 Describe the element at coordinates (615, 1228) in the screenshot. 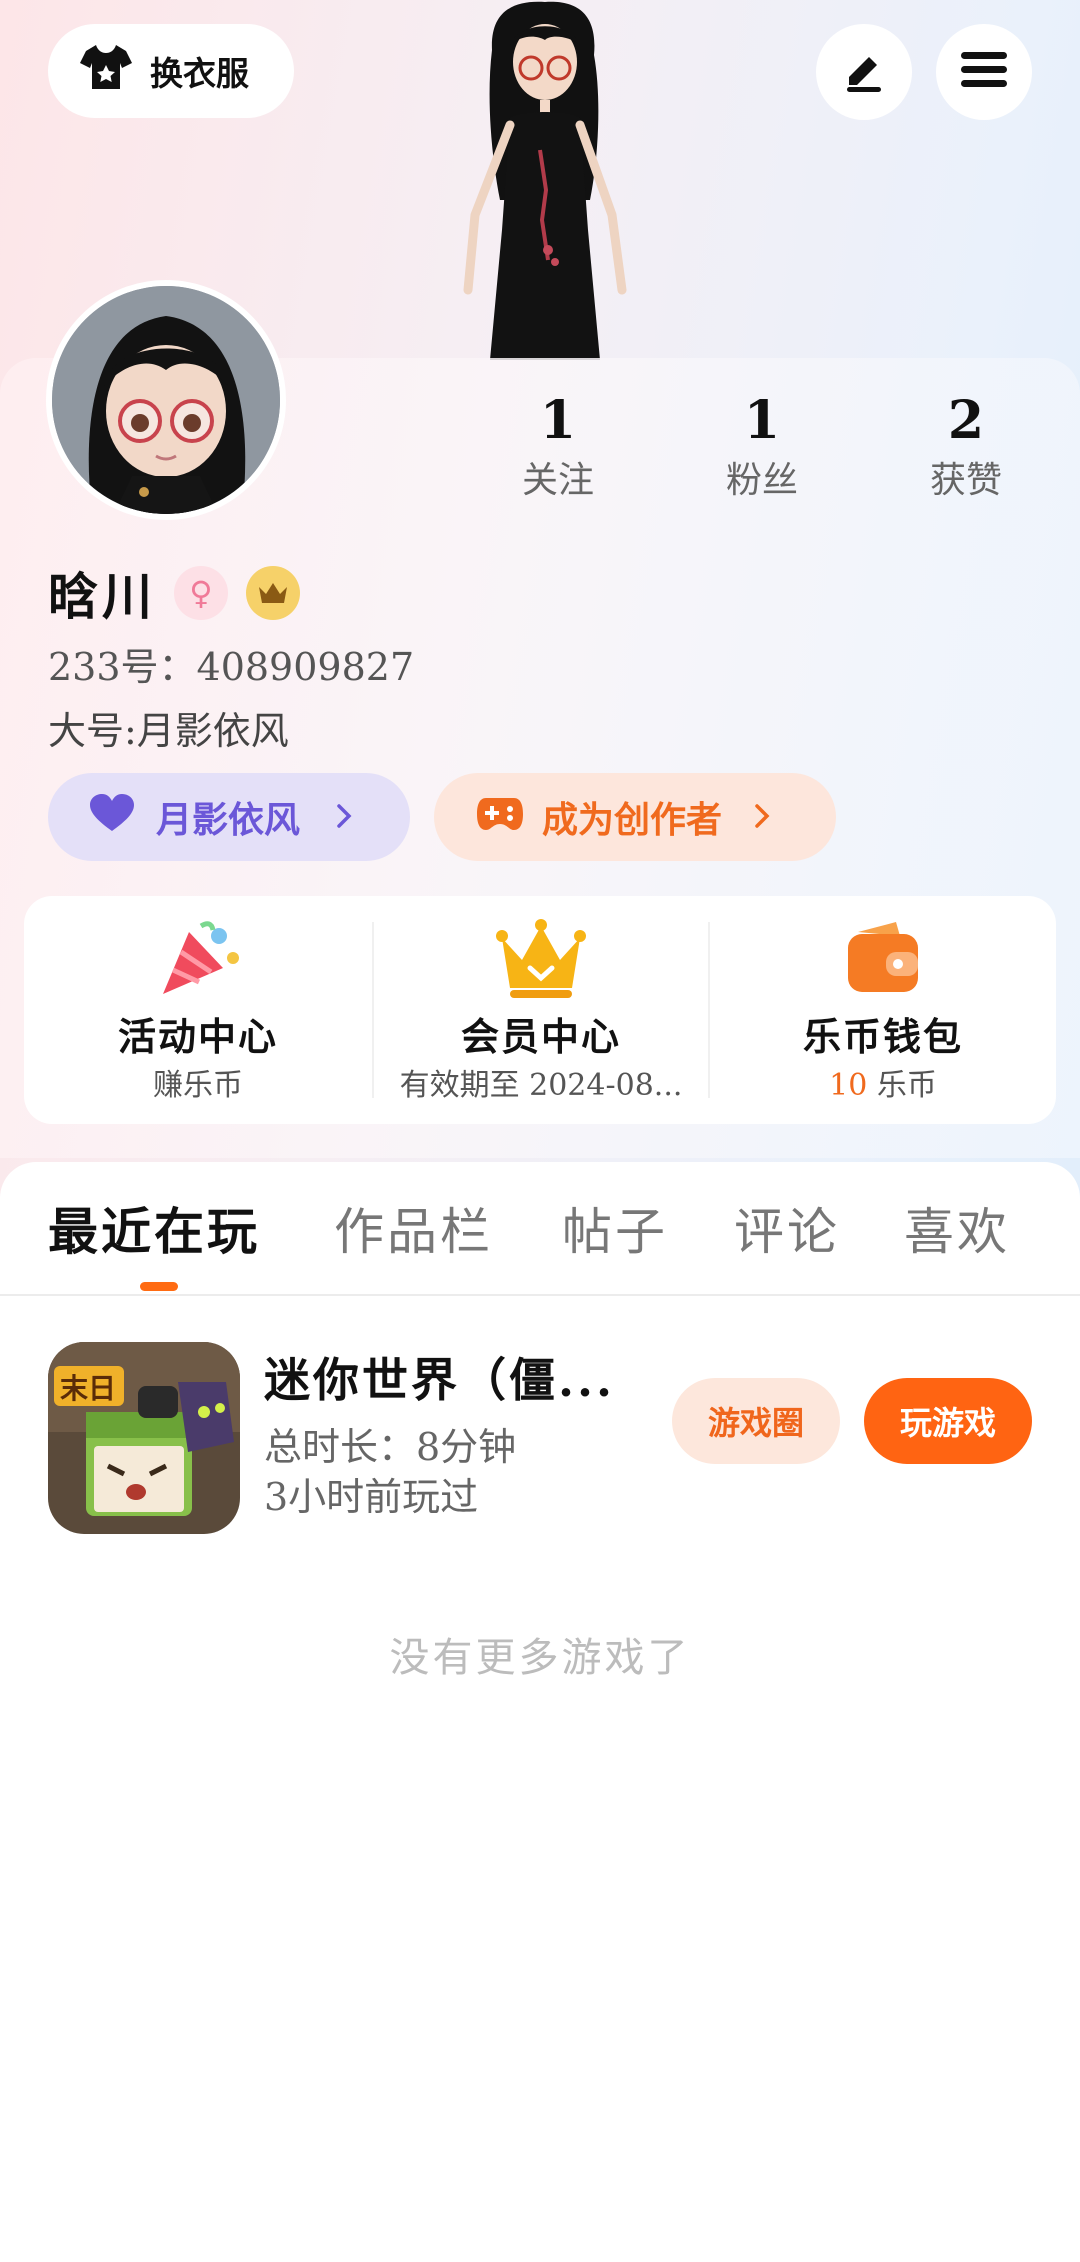

I see `tab-posts: 帖子` at that location.